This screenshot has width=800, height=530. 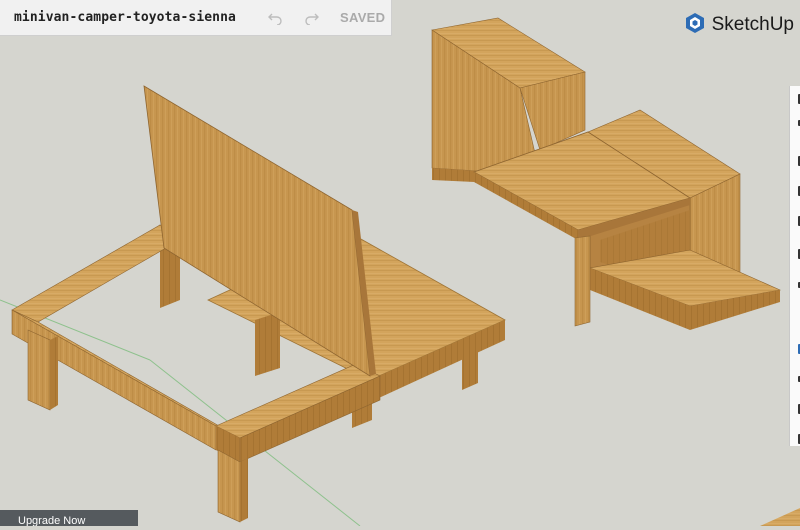 I want to click on model-name: minivan-camper-toyota-sienna, so click(x=125, y=17).